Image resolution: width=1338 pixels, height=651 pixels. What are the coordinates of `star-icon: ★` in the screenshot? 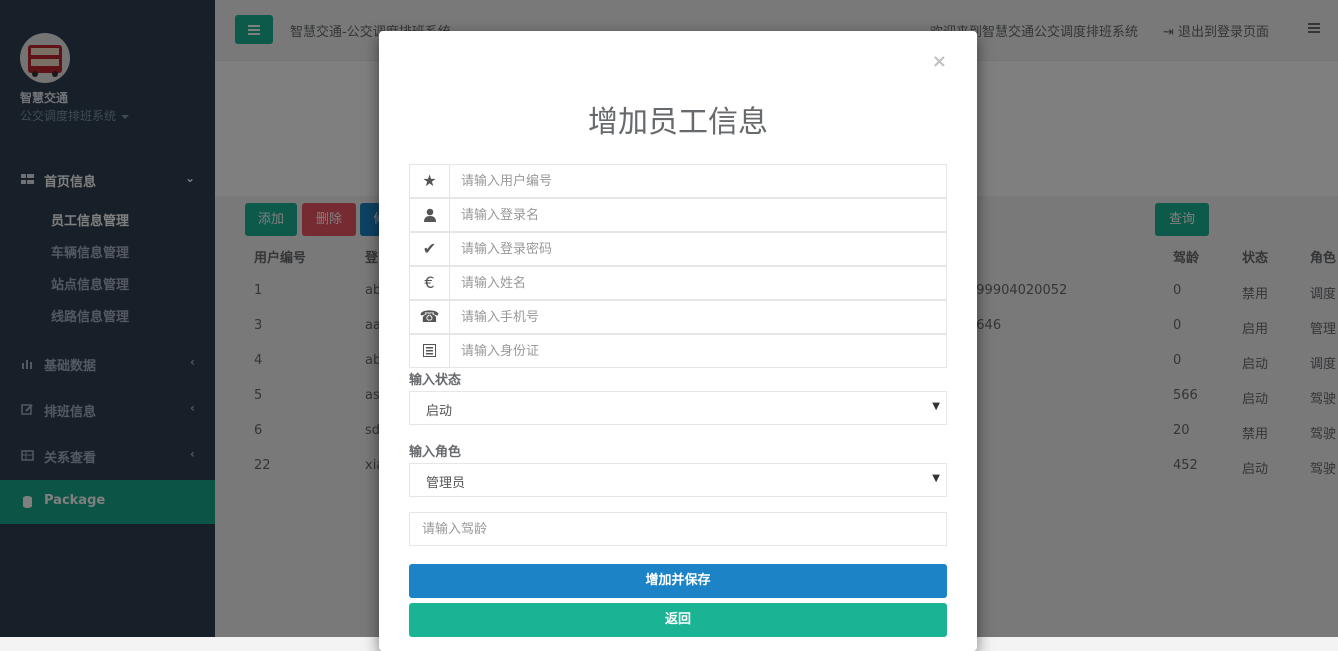 It's located at (430, 181).